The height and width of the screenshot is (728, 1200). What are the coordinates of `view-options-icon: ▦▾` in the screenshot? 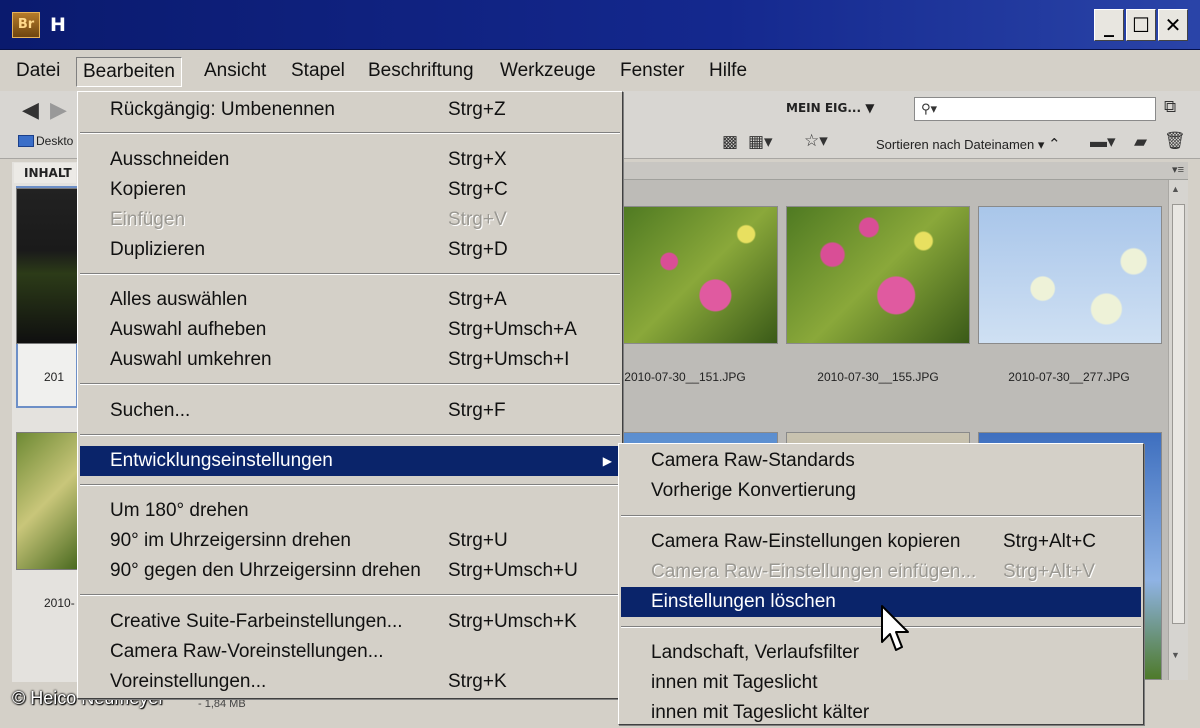 It's located at (760, 142).